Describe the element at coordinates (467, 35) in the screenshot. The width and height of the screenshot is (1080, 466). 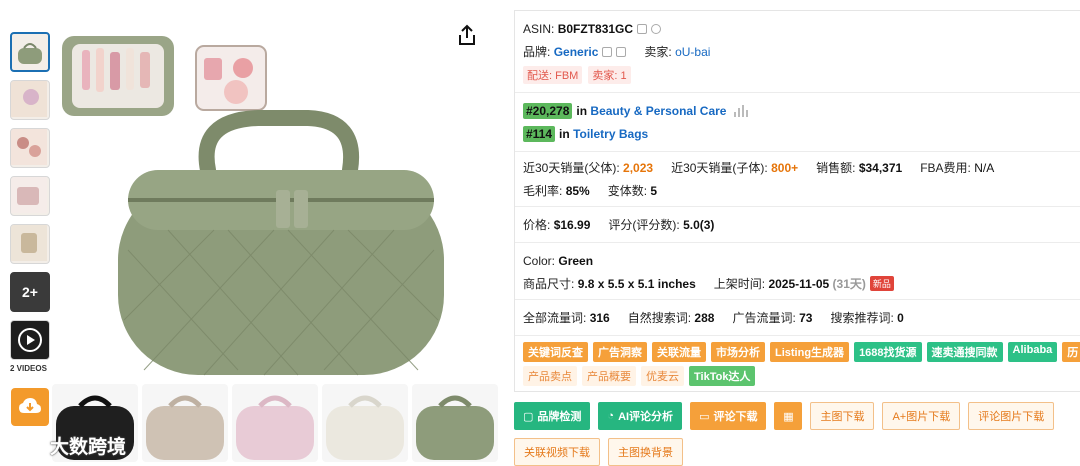
I see `share-icon` at that location.